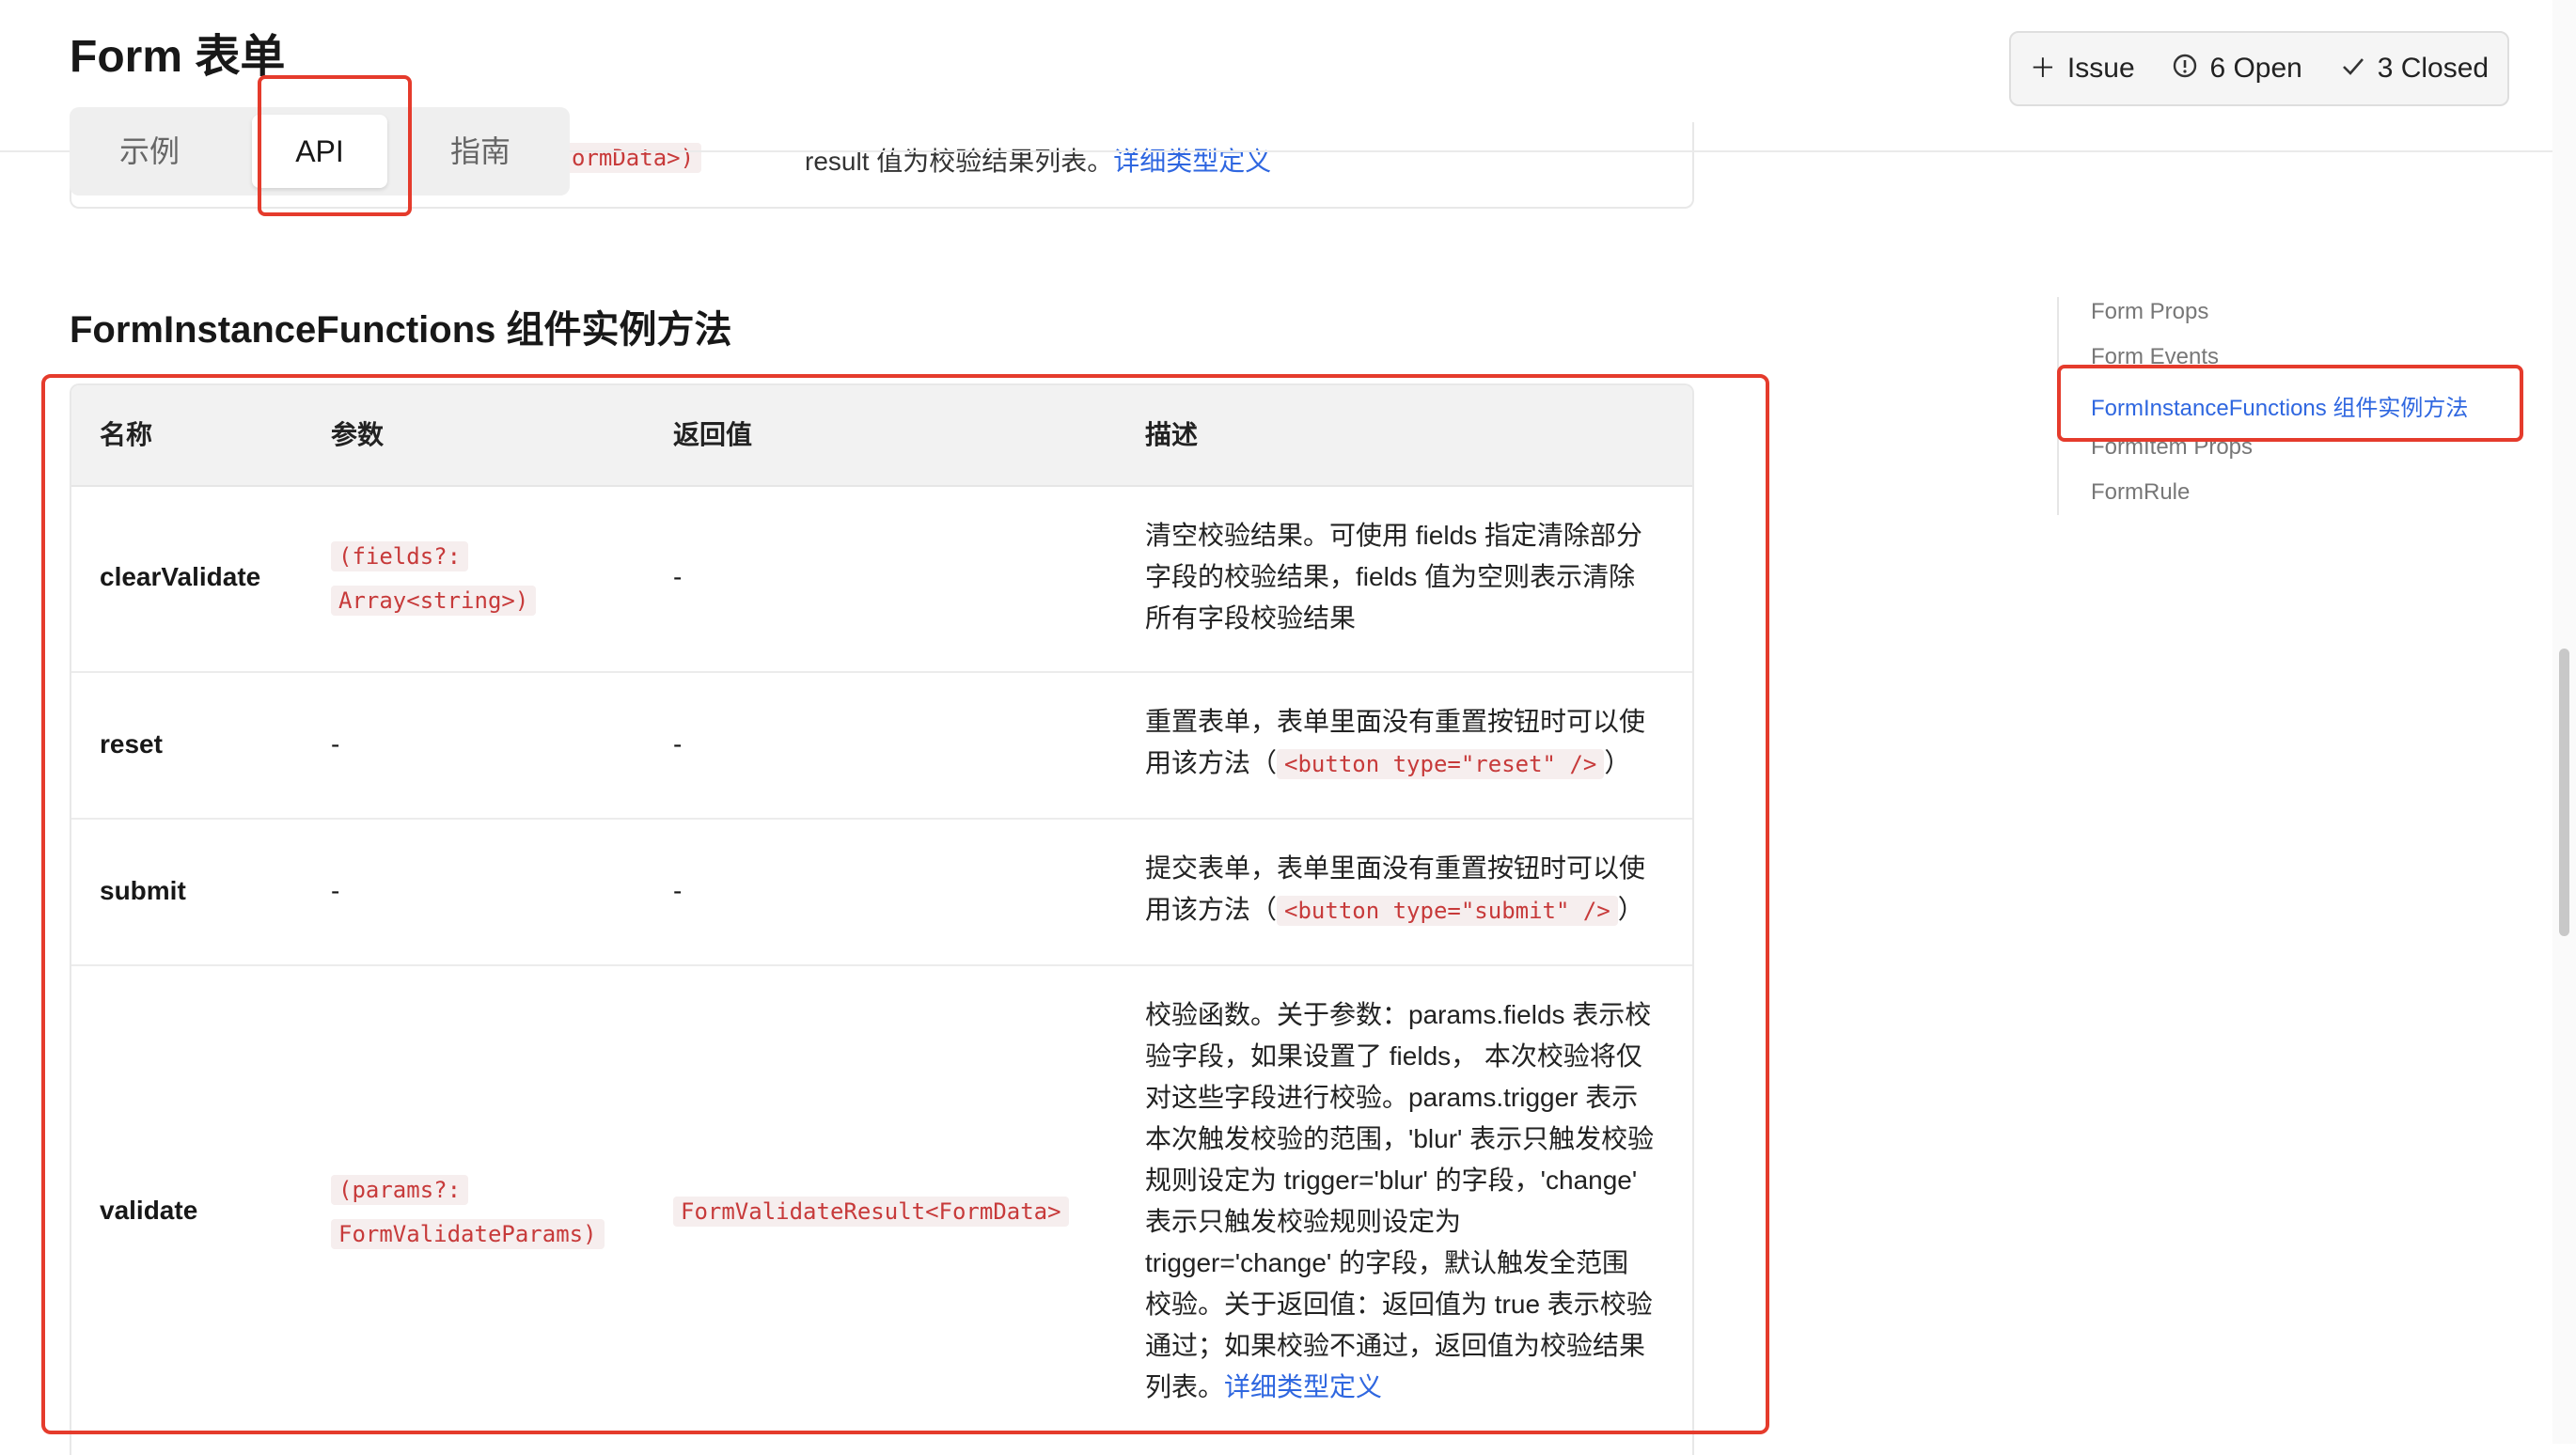  I want to click on check-icon, so click(2353, 69).